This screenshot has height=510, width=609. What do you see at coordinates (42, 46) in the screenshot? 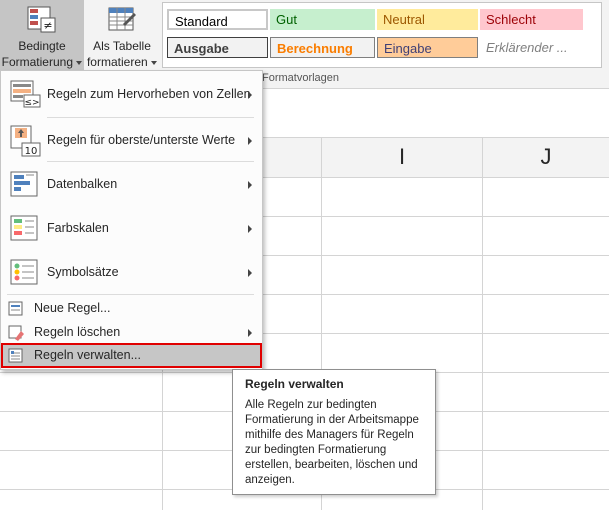
I see `conditional-formatting-label-1: Bedingte` at bounding box center [42, 46].